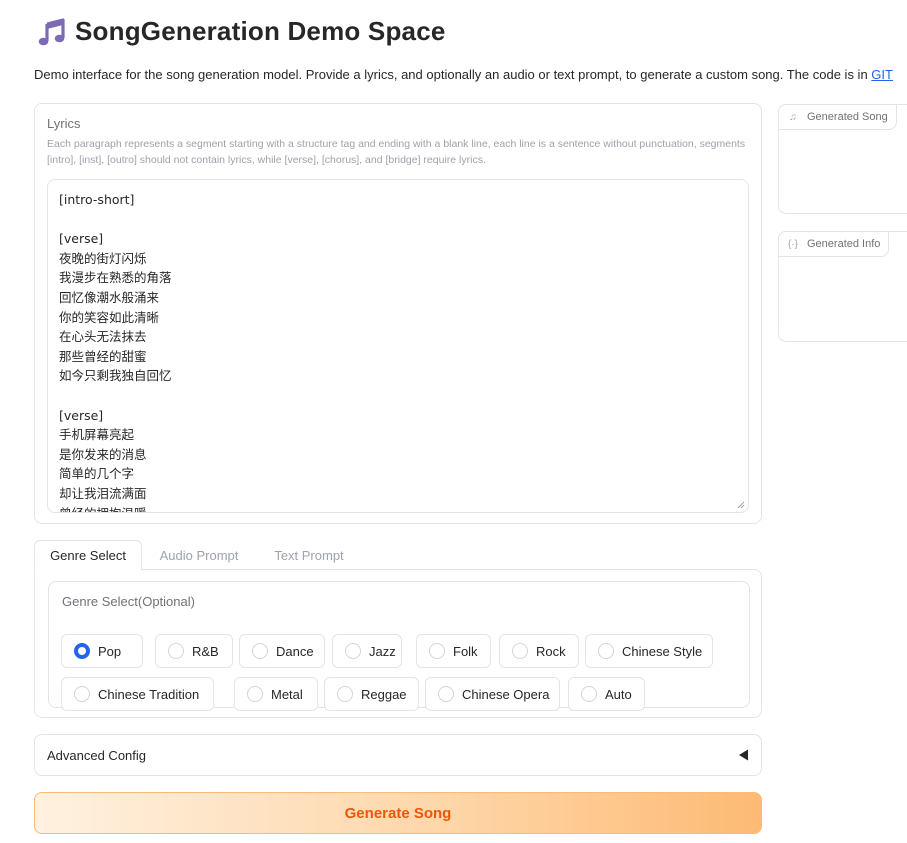  Describe the element at coordinates (88, 555) in the screenshot. I see `tab-genre-select: Genre Select` at that location.